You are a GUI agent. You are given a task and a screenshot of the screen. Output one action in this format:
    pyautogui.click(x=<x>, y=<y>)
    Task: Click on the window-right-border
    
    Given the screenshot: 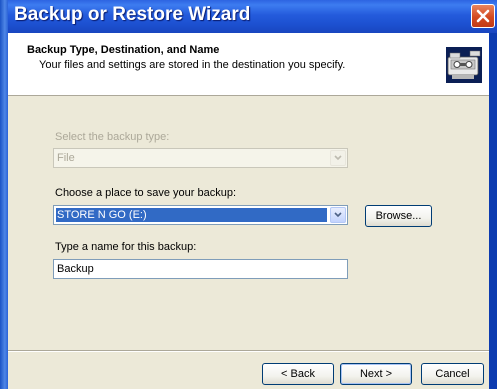 What is the action you would take?
    pyautogui.click(x=493, y=211)
    